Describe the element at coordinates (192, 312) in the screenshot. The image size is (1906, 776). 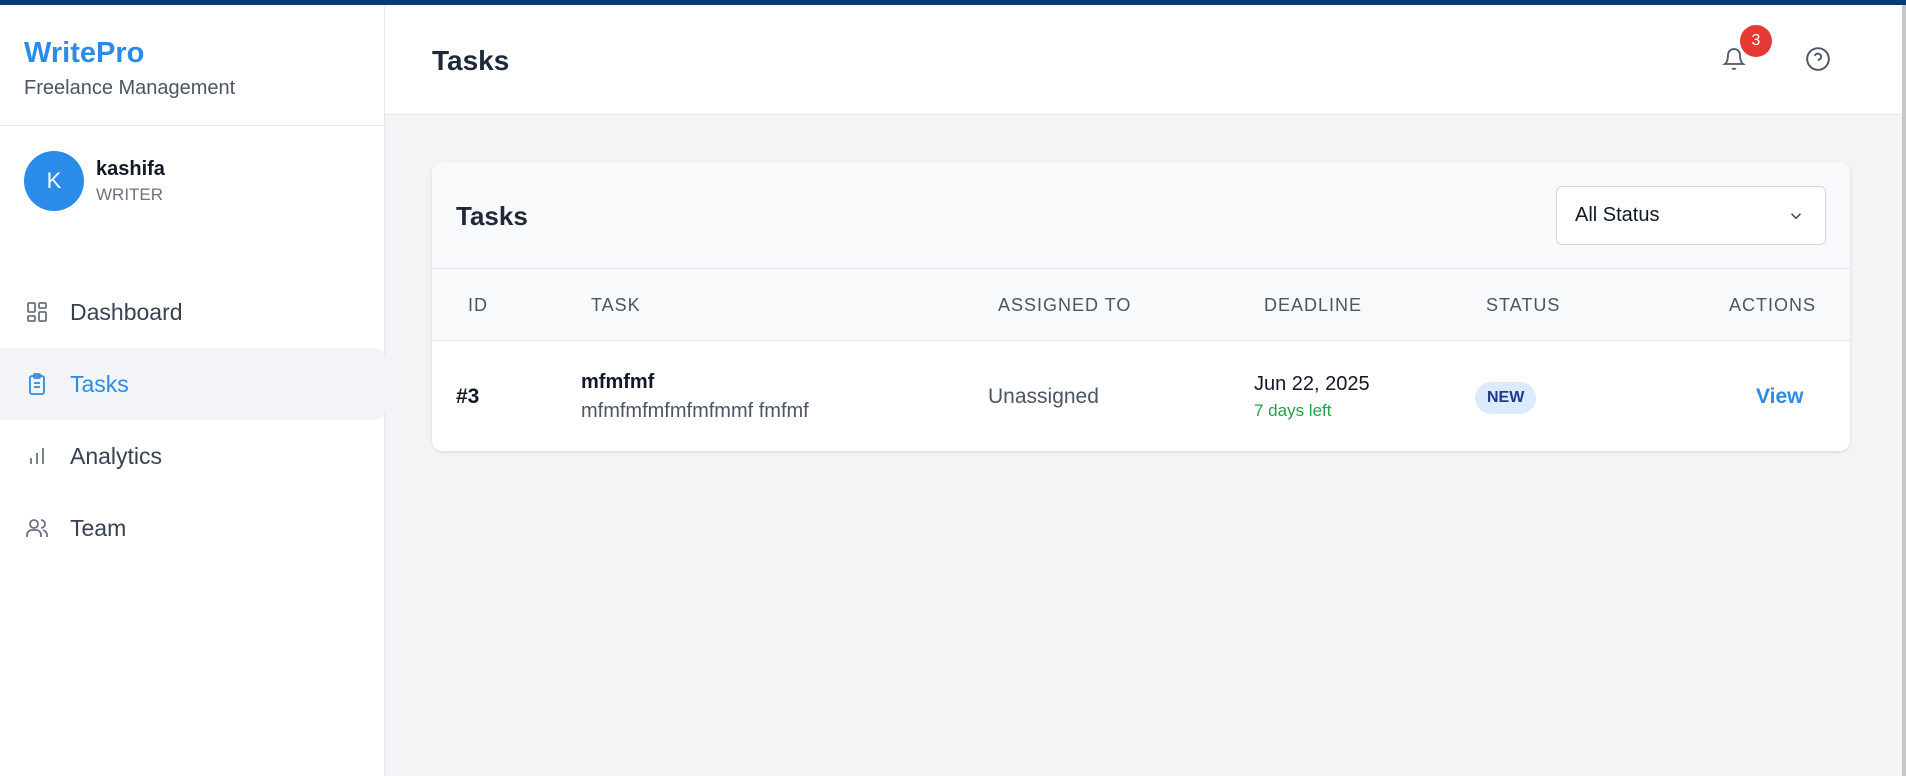
I see `sidebar-item-dashboard: Dashboard` at that location.